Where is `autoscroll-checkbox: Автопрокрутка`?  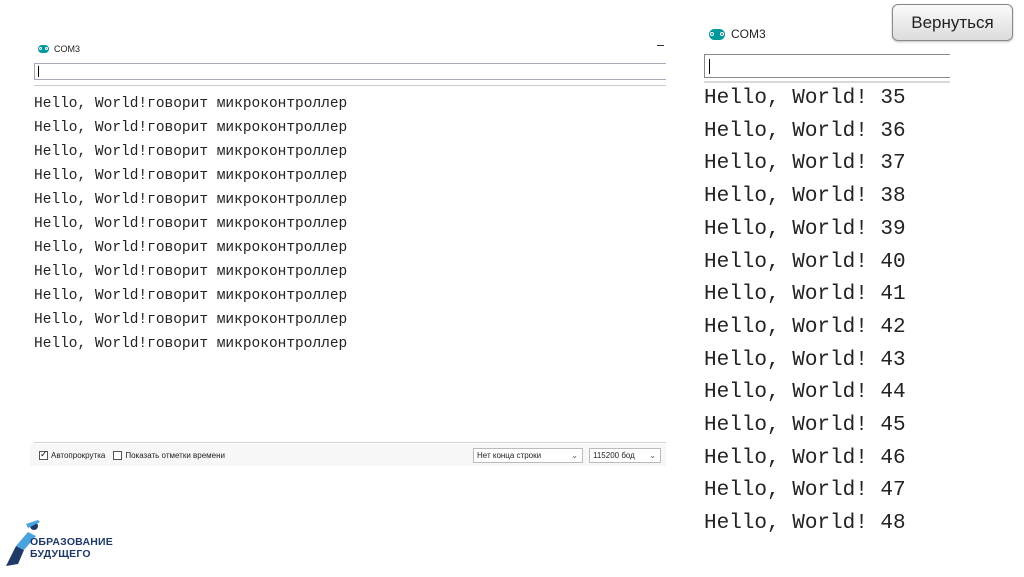
autoscroll-checkbox: Автопрокрутка is located at coordinates (72, 454).